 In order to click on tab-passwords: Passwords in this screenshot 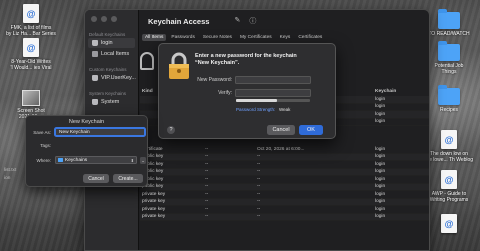, I will do `click(182, 37)`.